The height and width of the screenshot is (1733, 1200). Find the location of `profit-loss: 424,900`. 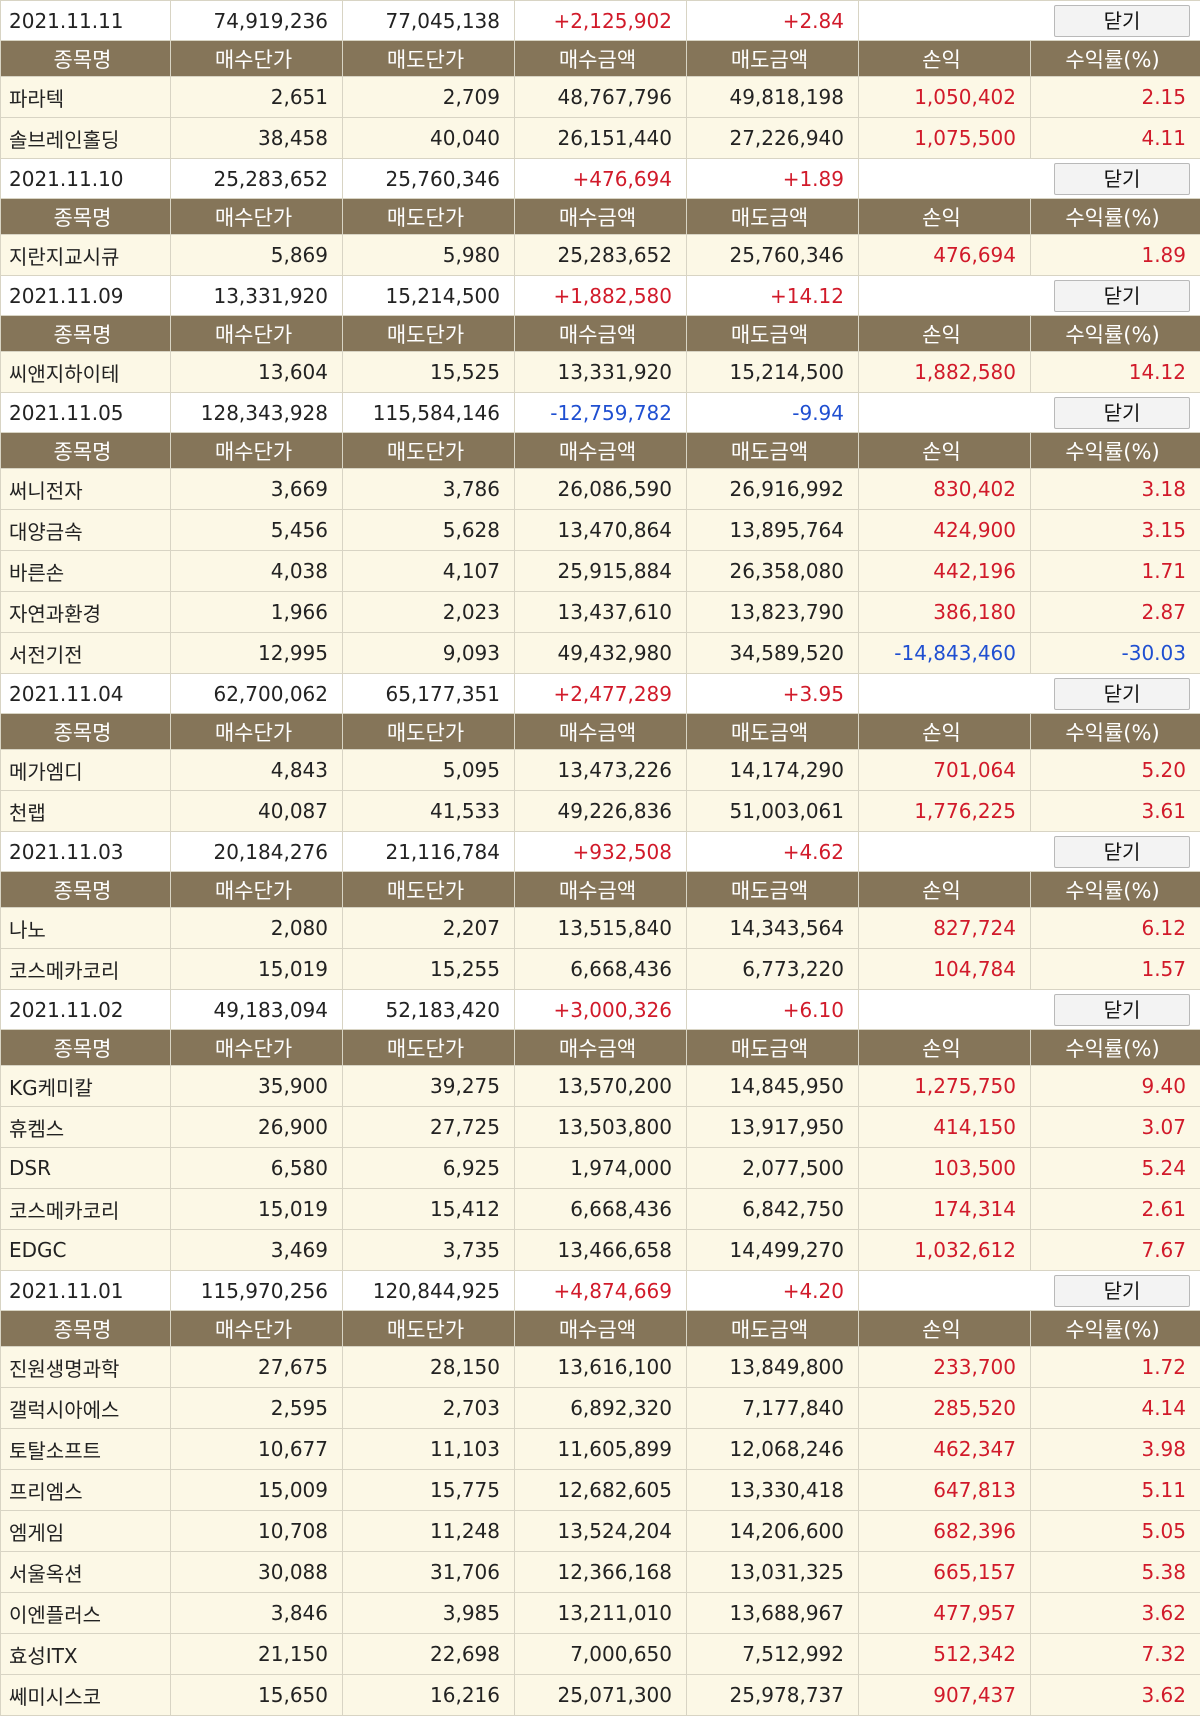

profit-loss: 424,900 is located at coordinates (944, 530).